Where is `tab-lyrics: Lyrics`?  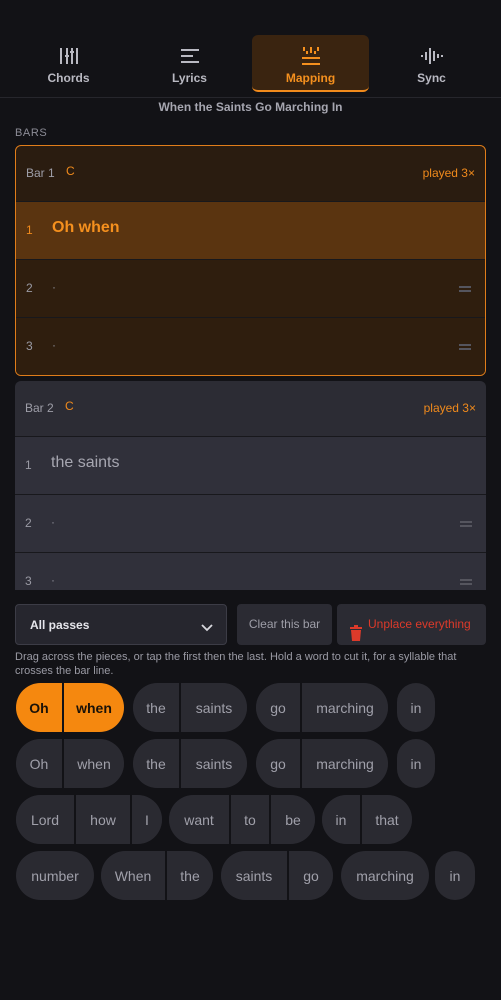
tab-lyrics: Lyrics is located at coordinates (189, 63).